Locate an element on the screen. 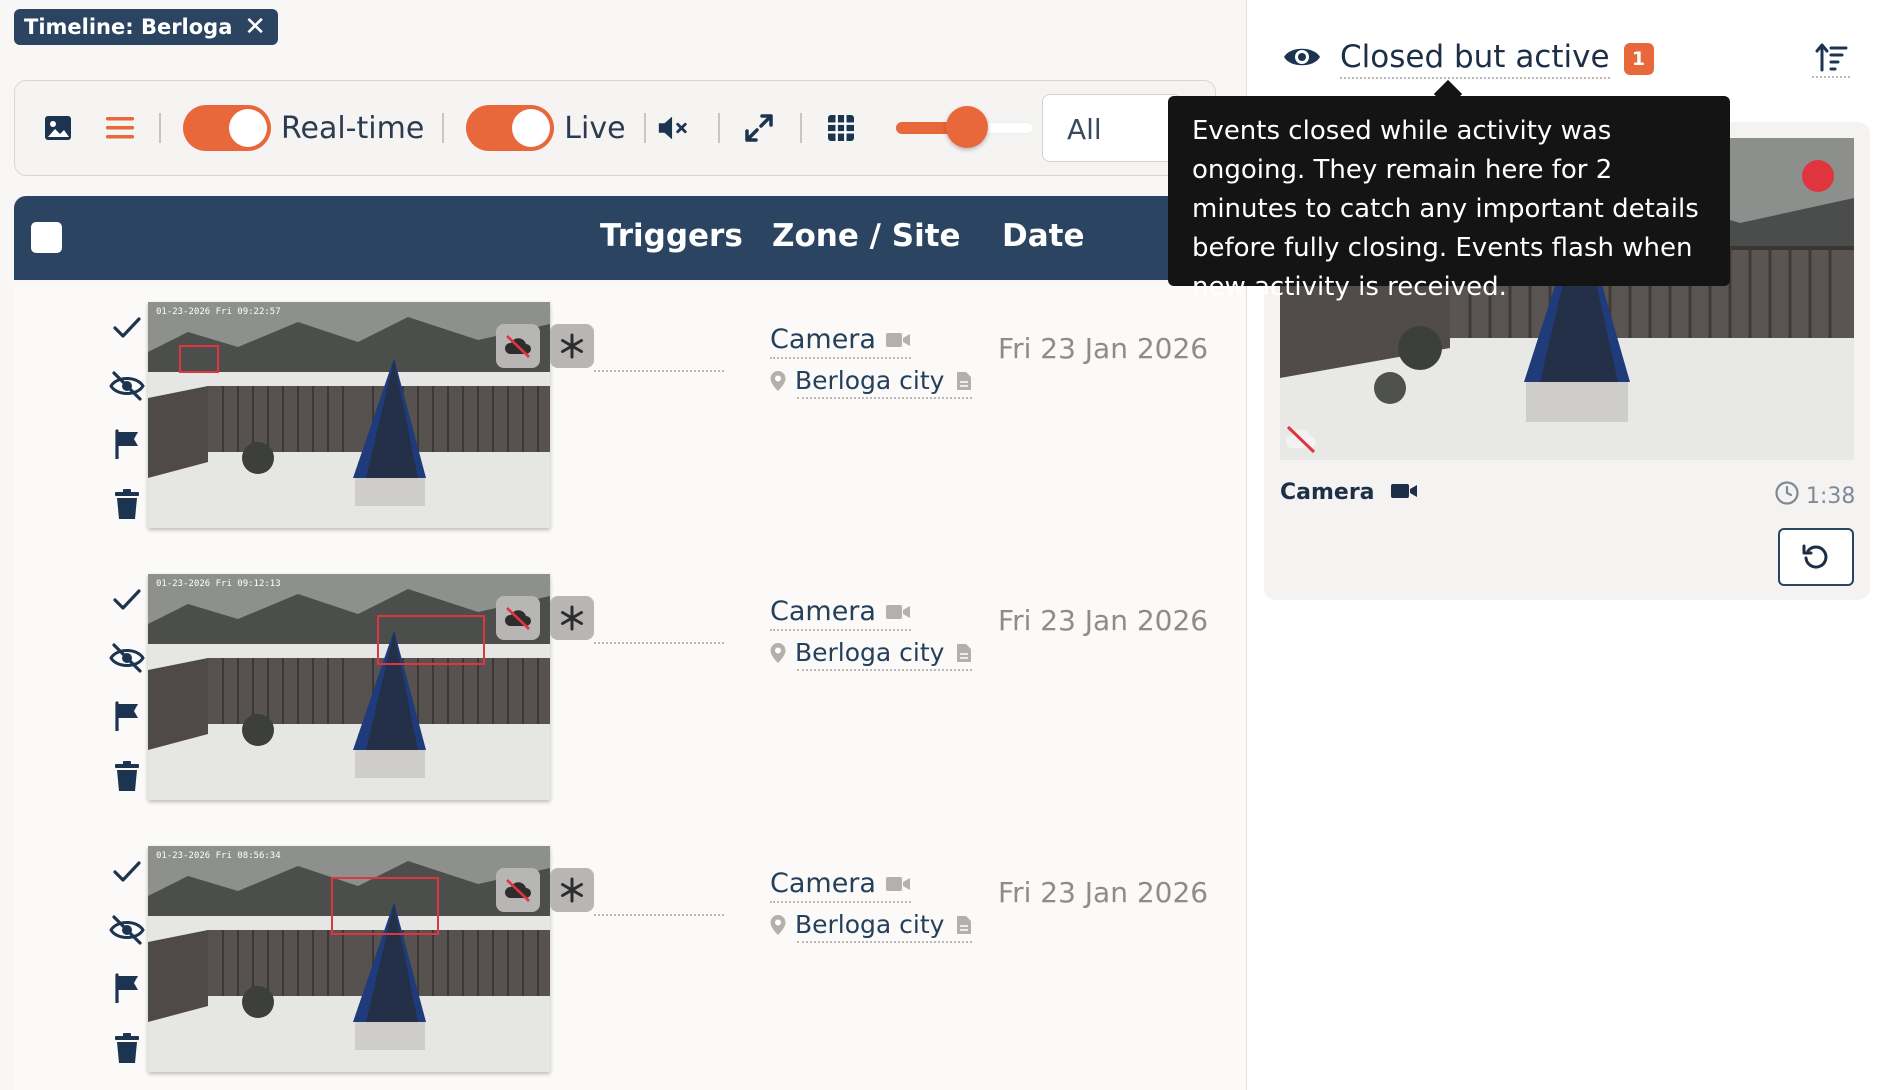  count-badge: 1 is located at coordinates (1638, 59).